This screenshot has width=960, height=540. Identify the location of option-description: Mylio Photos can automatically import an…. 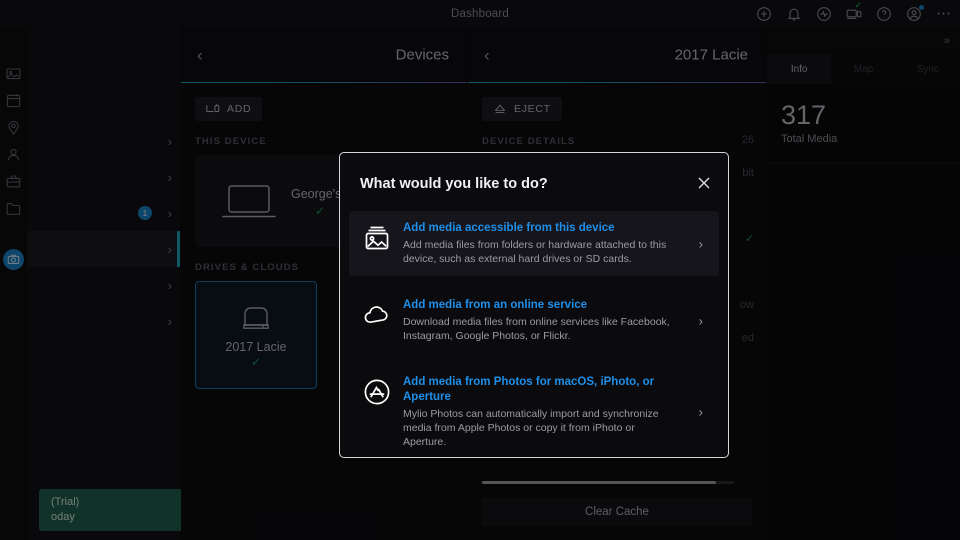
(531, 428).